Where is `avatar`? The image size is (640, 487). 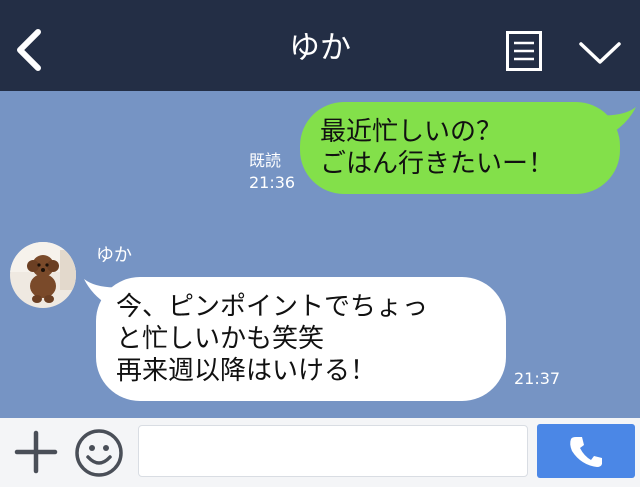 avatar is located at coordinates (43, 275).